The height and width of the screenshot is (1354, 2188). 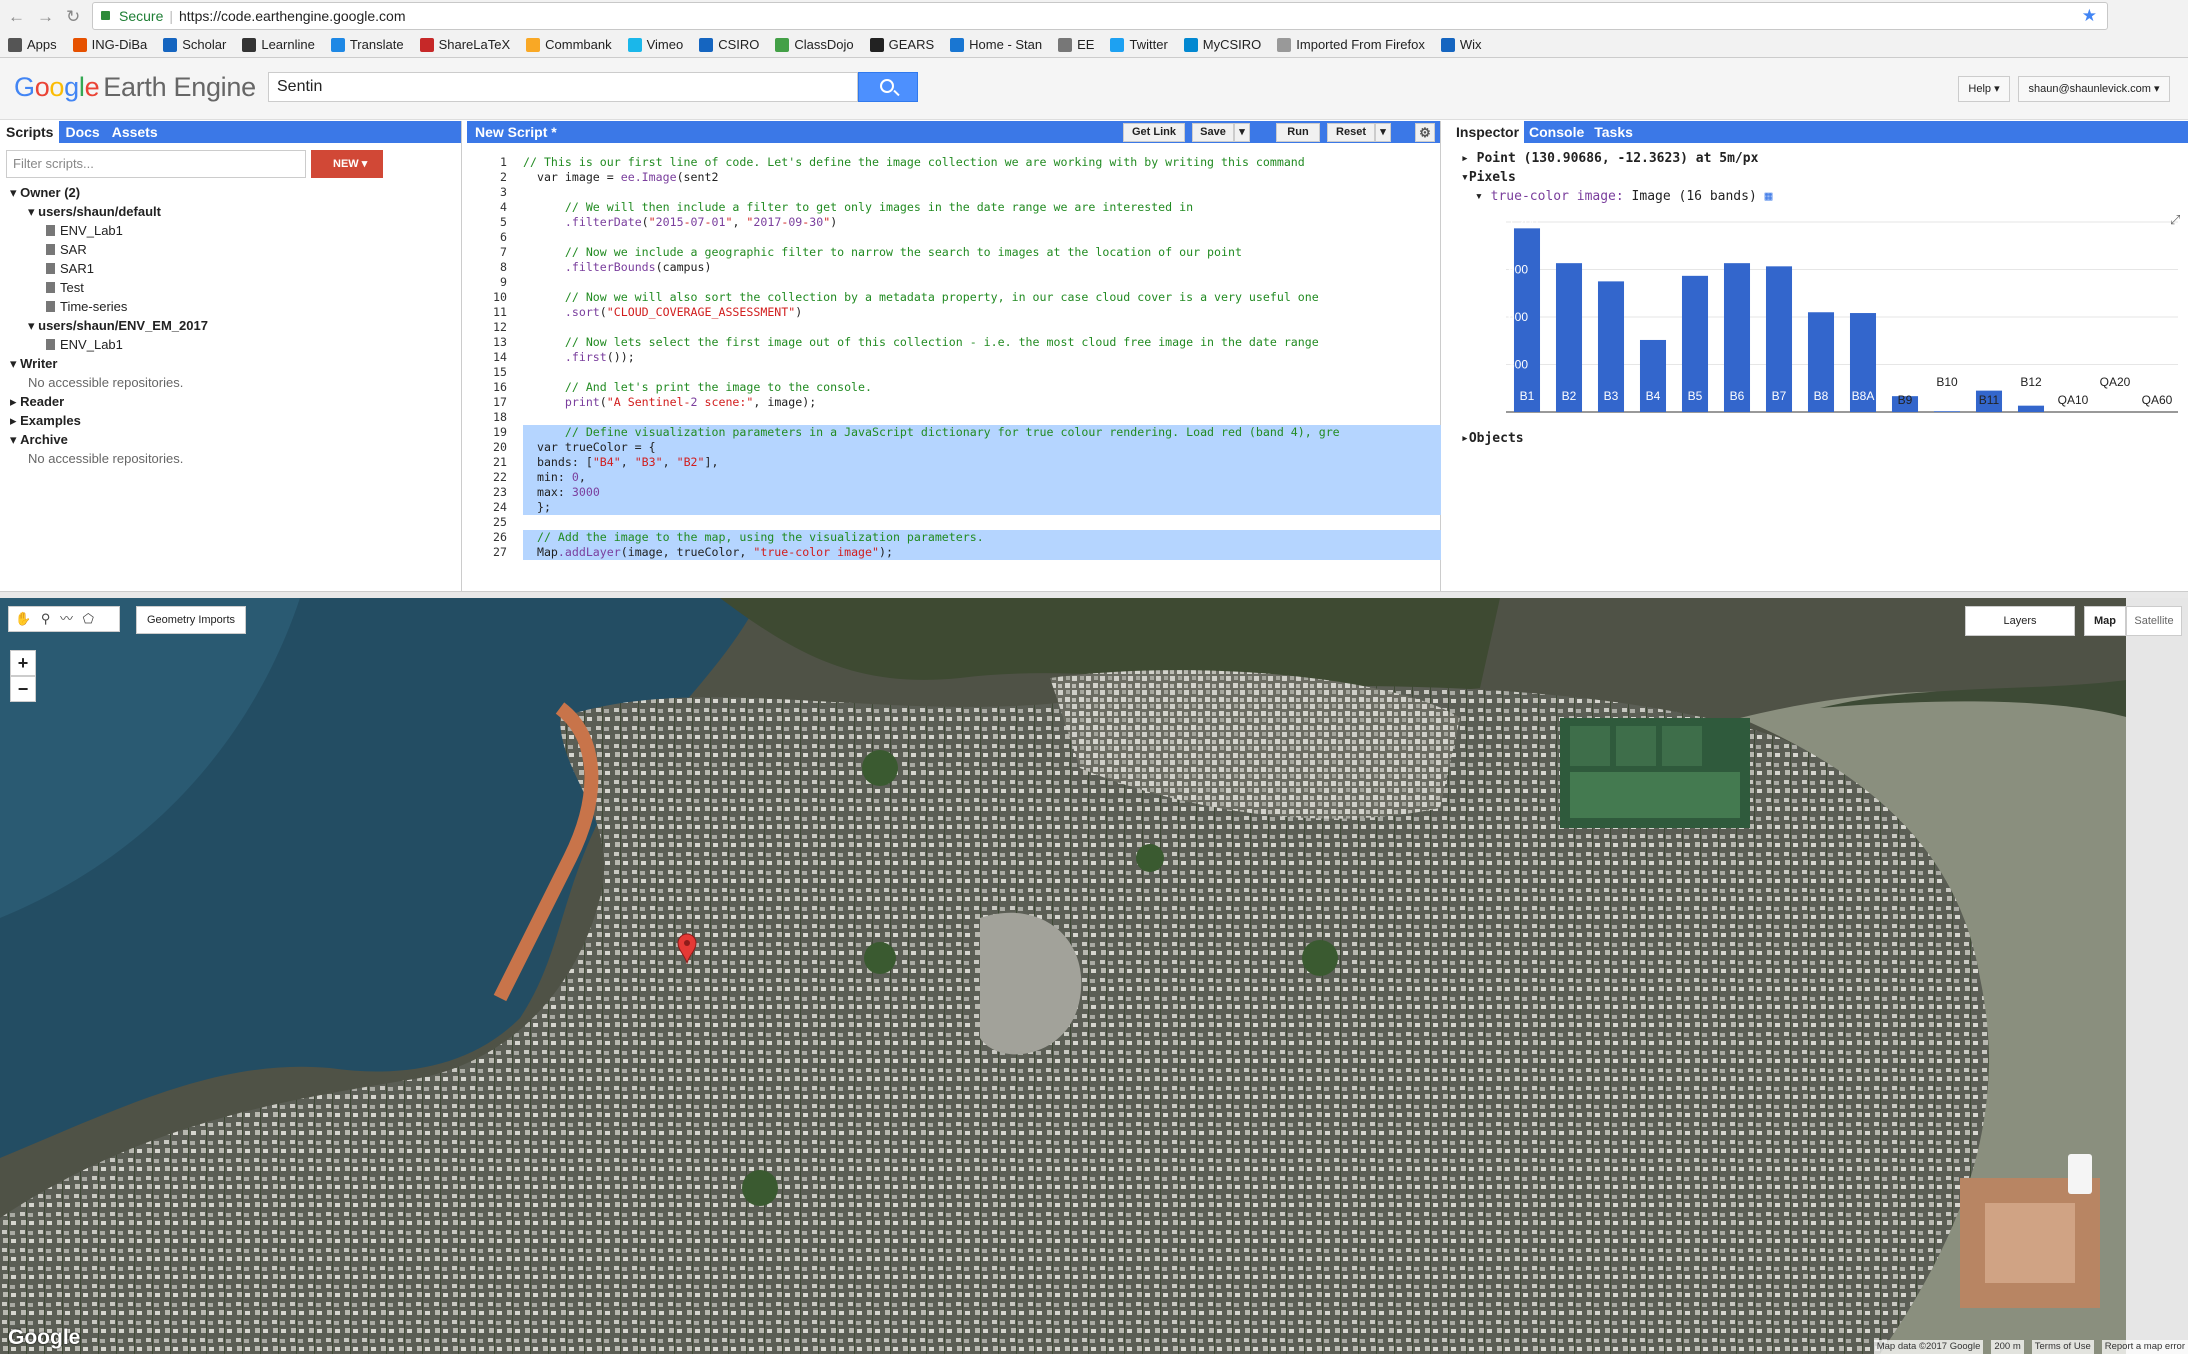 I want to click on code-line: 15, so click(x=954, y=372).